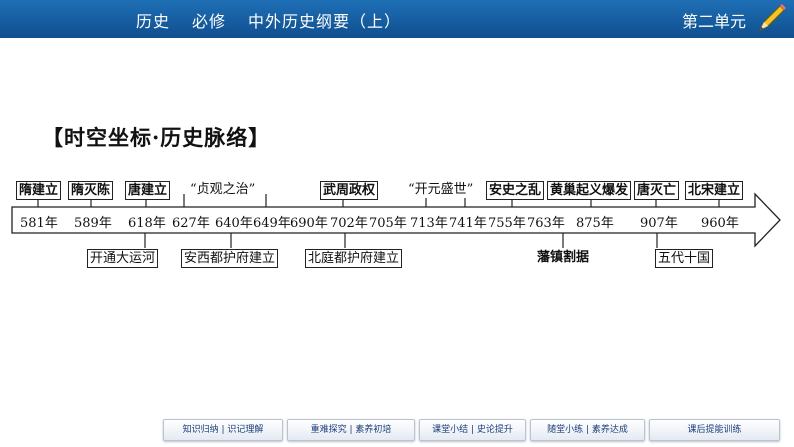 The image size is (794, 447). Describe the element at coordinates (91, 190) in the screenshot. I see `event-sui-conquers-chen: 隋灭陈` at that location.